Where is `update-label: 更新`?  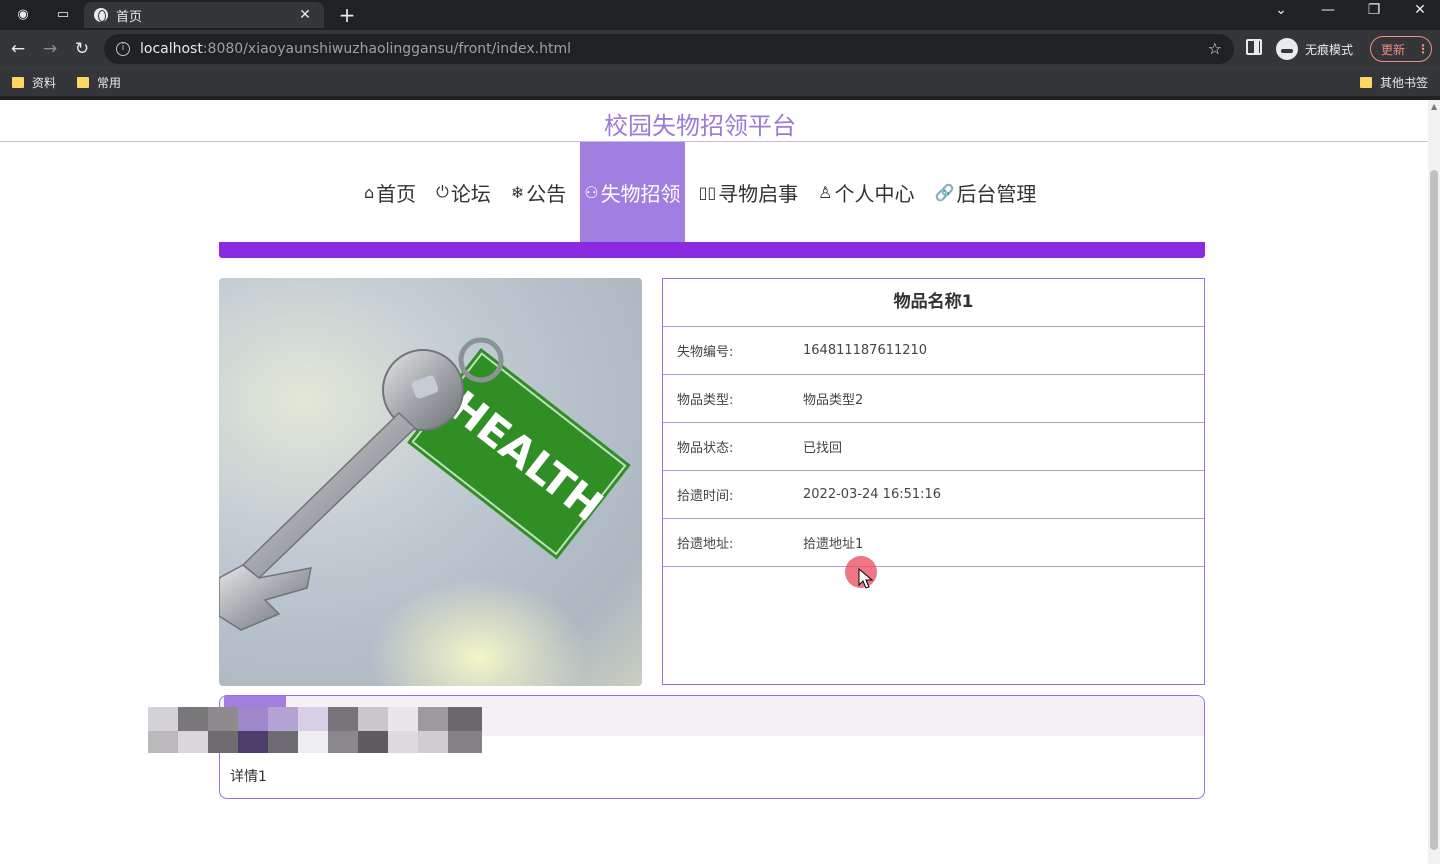 update-label: 更新 is located at coordinates (1393, 49).